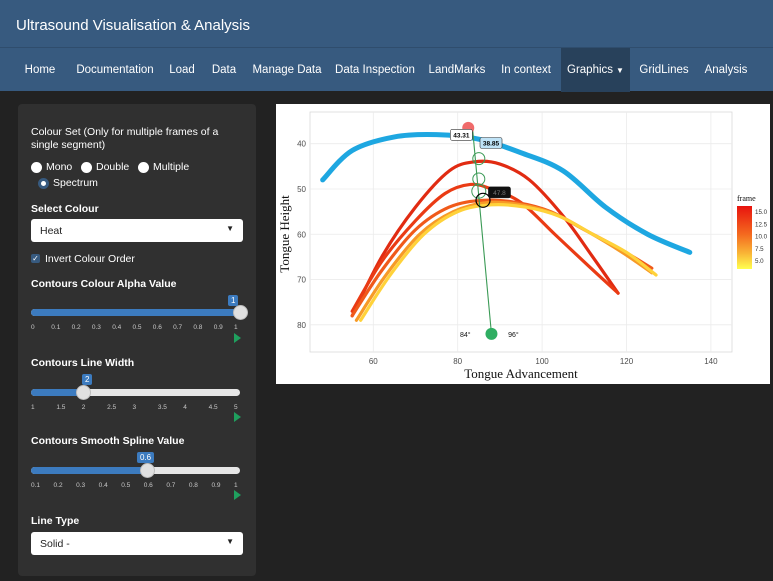 Image resolution: width=773 pixels, height=581 pixels. What do you see at coordinates (761, 212) in the screenshot?
I see `legend-tick-label: 15.0` at bounding box center [761, 212].